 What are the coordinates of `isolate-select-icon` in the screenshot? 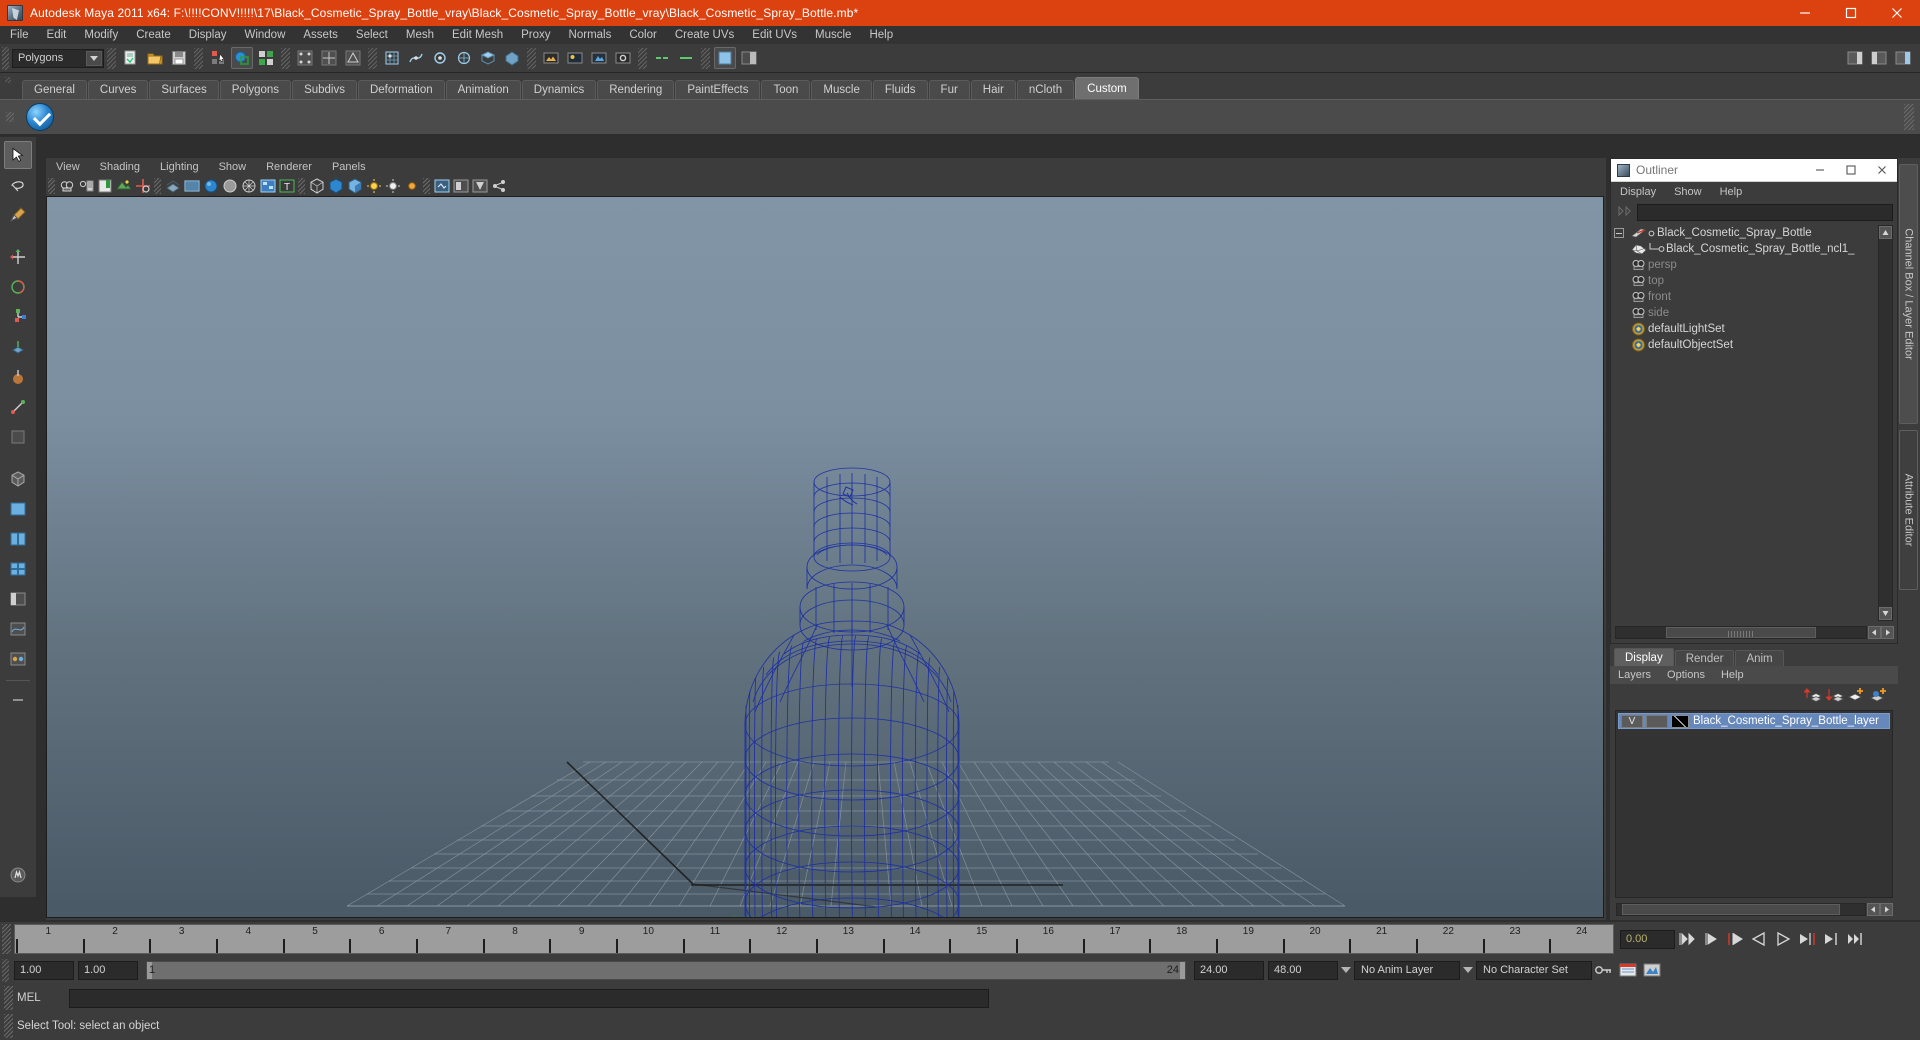 It's located at (441, 186).